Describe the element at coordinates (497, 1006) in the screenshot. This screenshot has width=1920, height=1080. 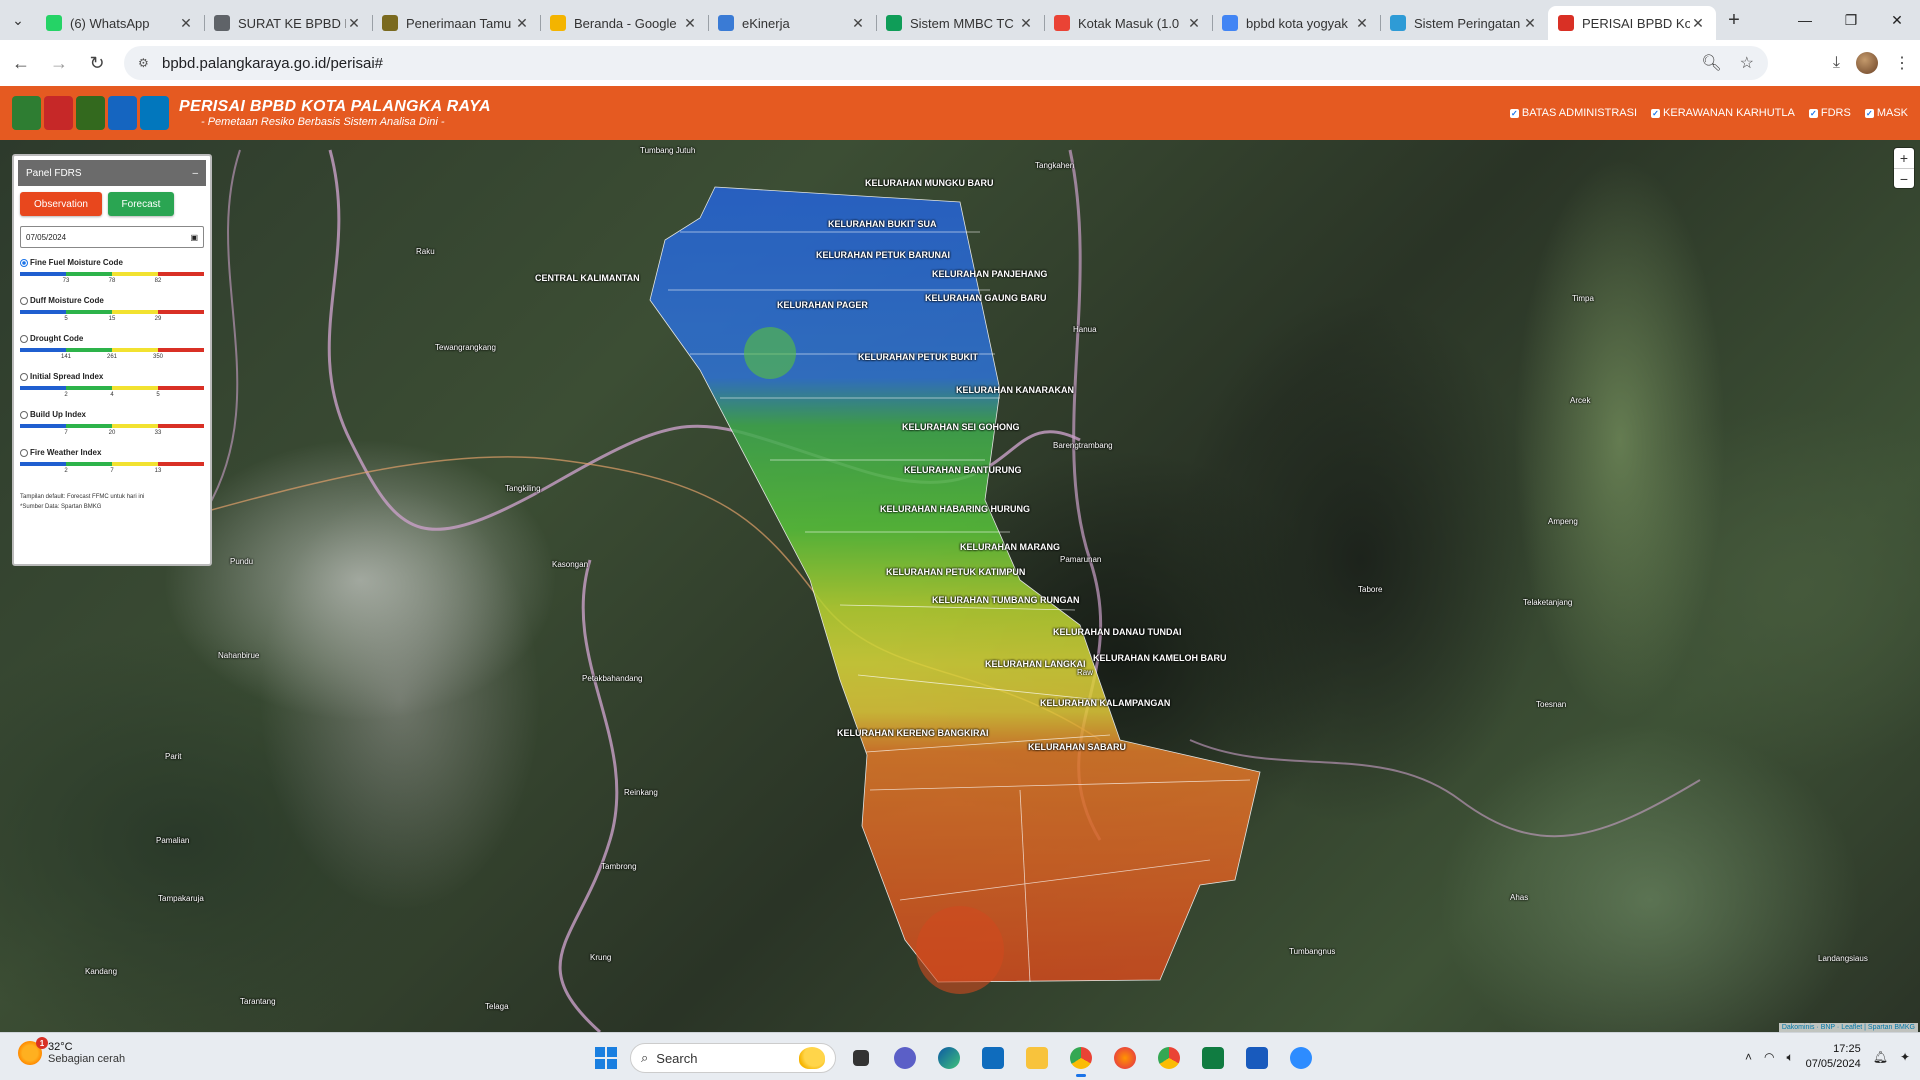
I see `place-label: Telaga` at that location.